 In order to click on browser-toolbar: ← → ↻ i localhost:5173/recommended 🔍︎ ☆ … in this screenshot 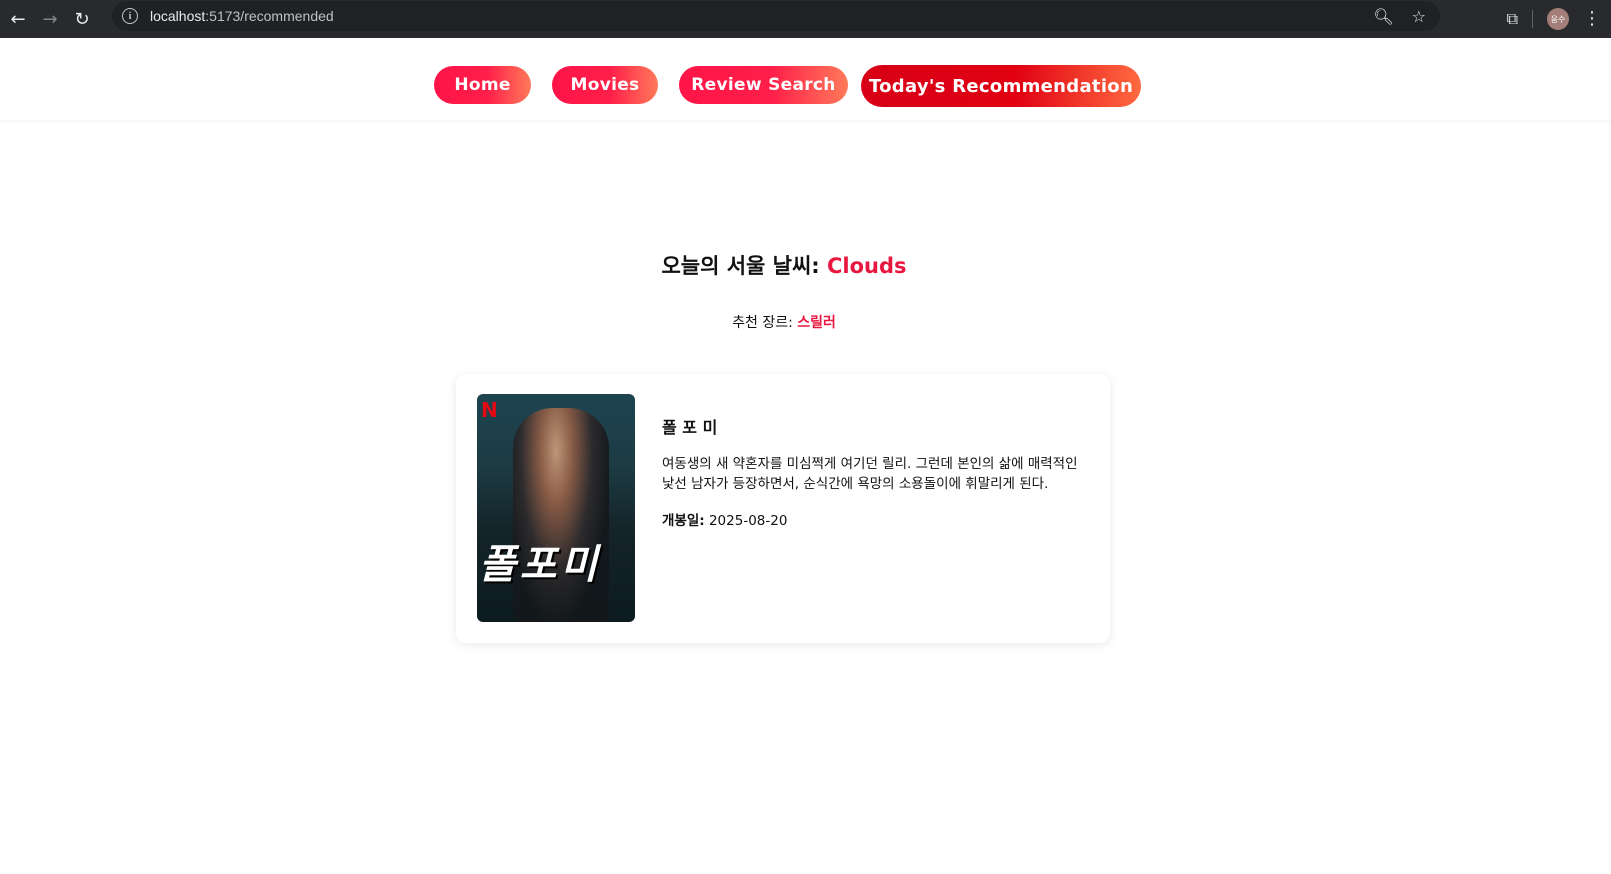, I will do `click(805, 19)`.